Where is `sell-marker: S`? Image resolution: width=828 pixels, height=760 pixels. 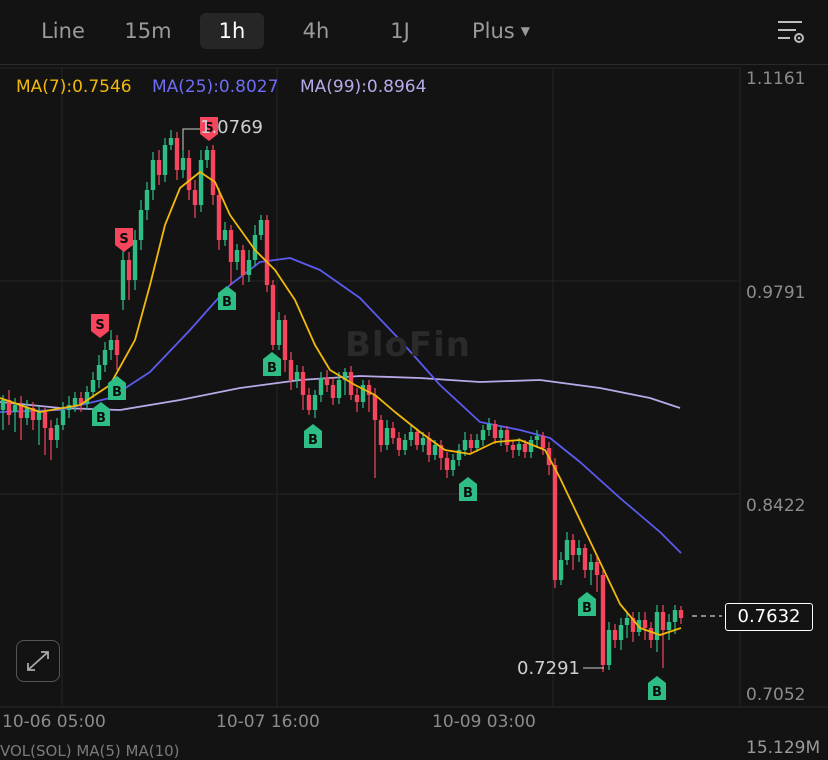 sell-marker: S is located at coordinates (100, 326).